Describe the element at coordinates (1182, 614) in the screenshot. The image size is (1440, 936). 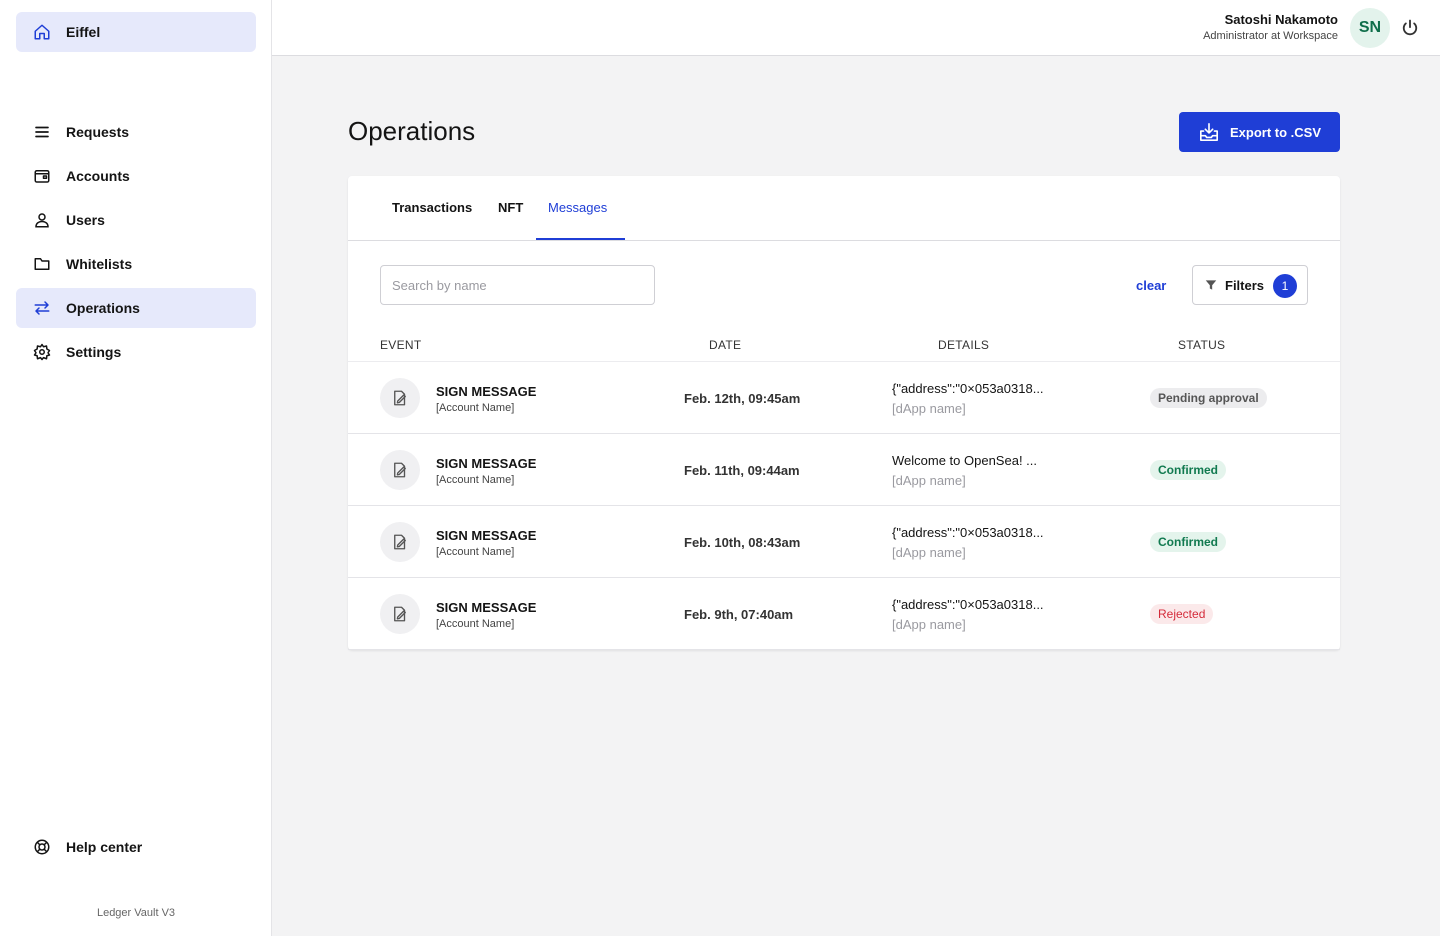
I see `status-badge: Rejected` at that location.